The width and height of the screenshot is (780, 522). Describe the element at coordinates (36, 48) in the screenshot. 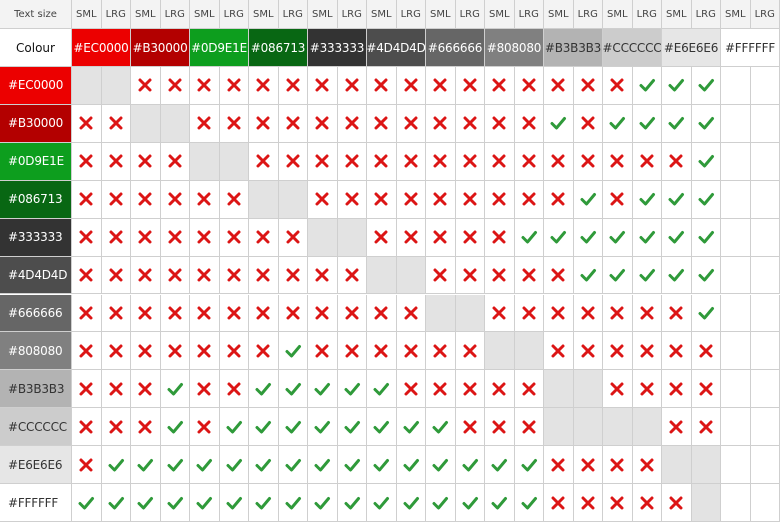

I see `colour-header: Colour` at that location.